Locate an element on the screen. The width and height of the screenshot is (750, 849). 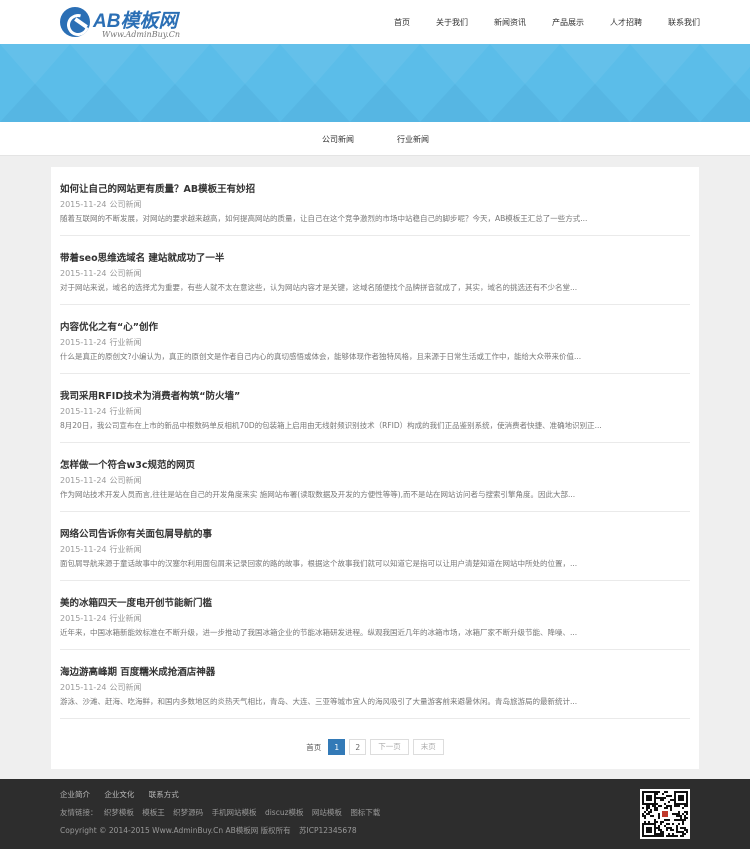
nav-home: 首页 is located at coordinates (402, 22).